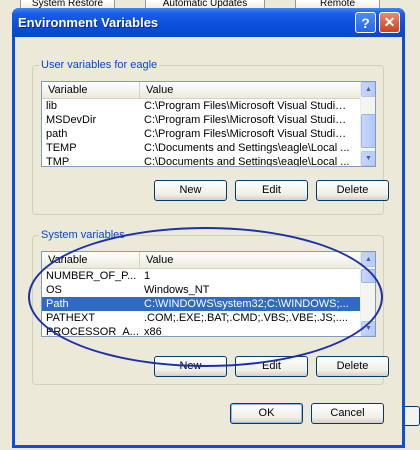 Image resolution: width=420 pixels, height=450 pixels. What do you see at coordinates (57, 304) in the screenshot?
I see `variable-name: Path` at bounding box center [57, 304].